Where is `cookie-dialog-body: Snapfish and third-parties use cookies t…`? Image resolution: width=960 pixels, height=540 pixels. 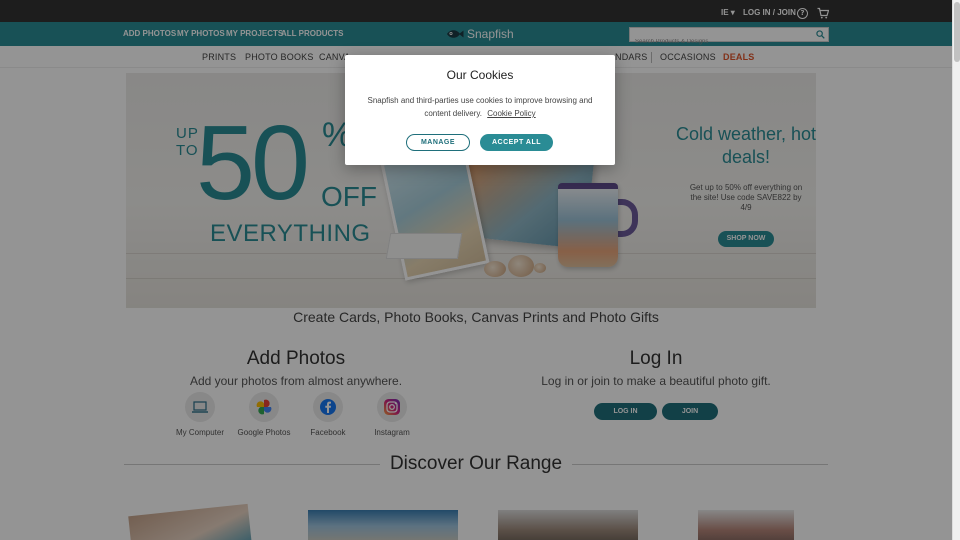 cookie-dialog-body: Snapfish and third-parties use cookies t… is located at coordinates (480, 107).